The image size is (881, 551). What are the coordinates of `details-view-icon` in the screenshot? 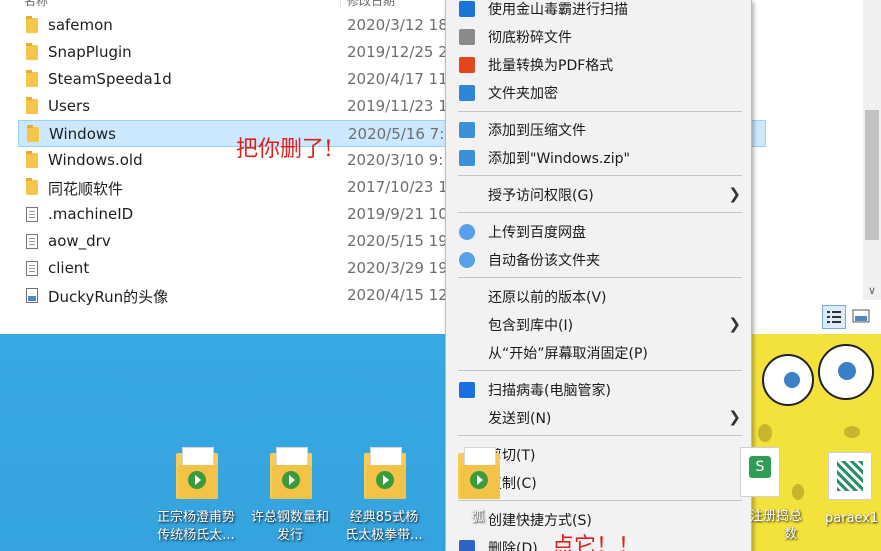 It's located at (834, 317).